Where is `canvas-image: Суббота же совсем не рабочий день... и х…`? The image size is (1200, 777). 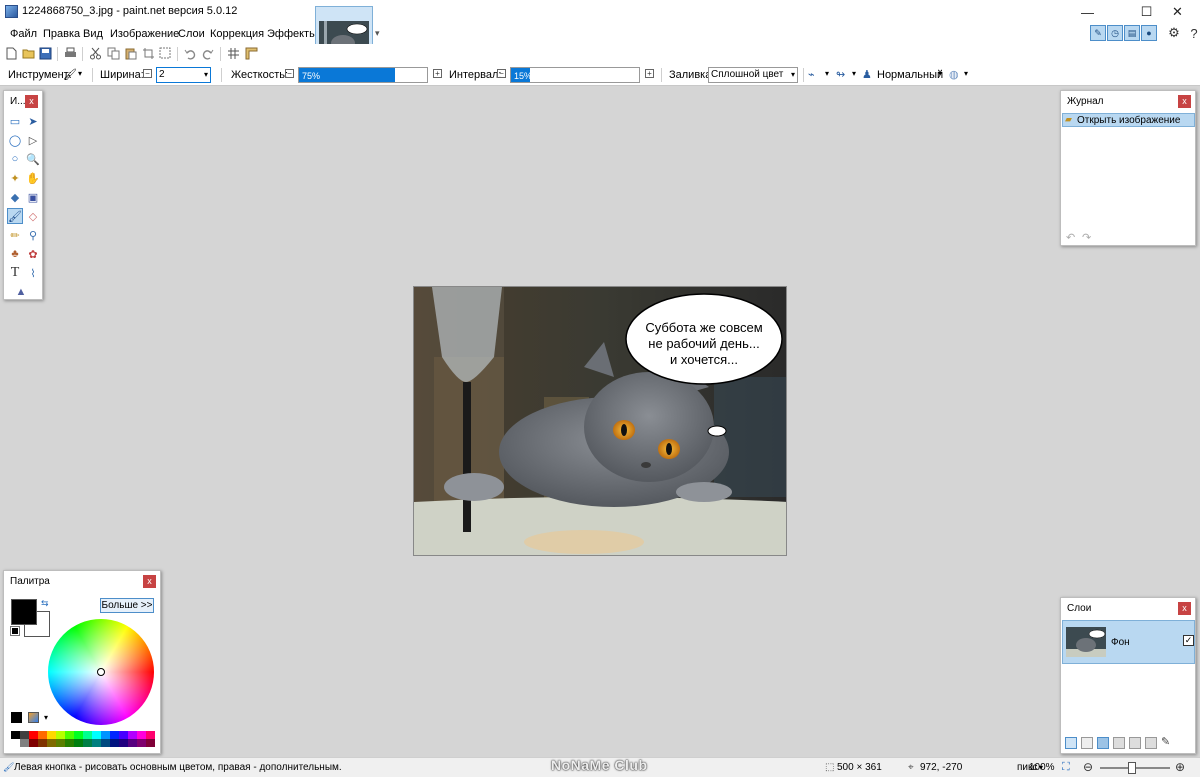
canvas-image: Суббота же совсем не рабочий день... и х… is located at coordinates (600, 421).